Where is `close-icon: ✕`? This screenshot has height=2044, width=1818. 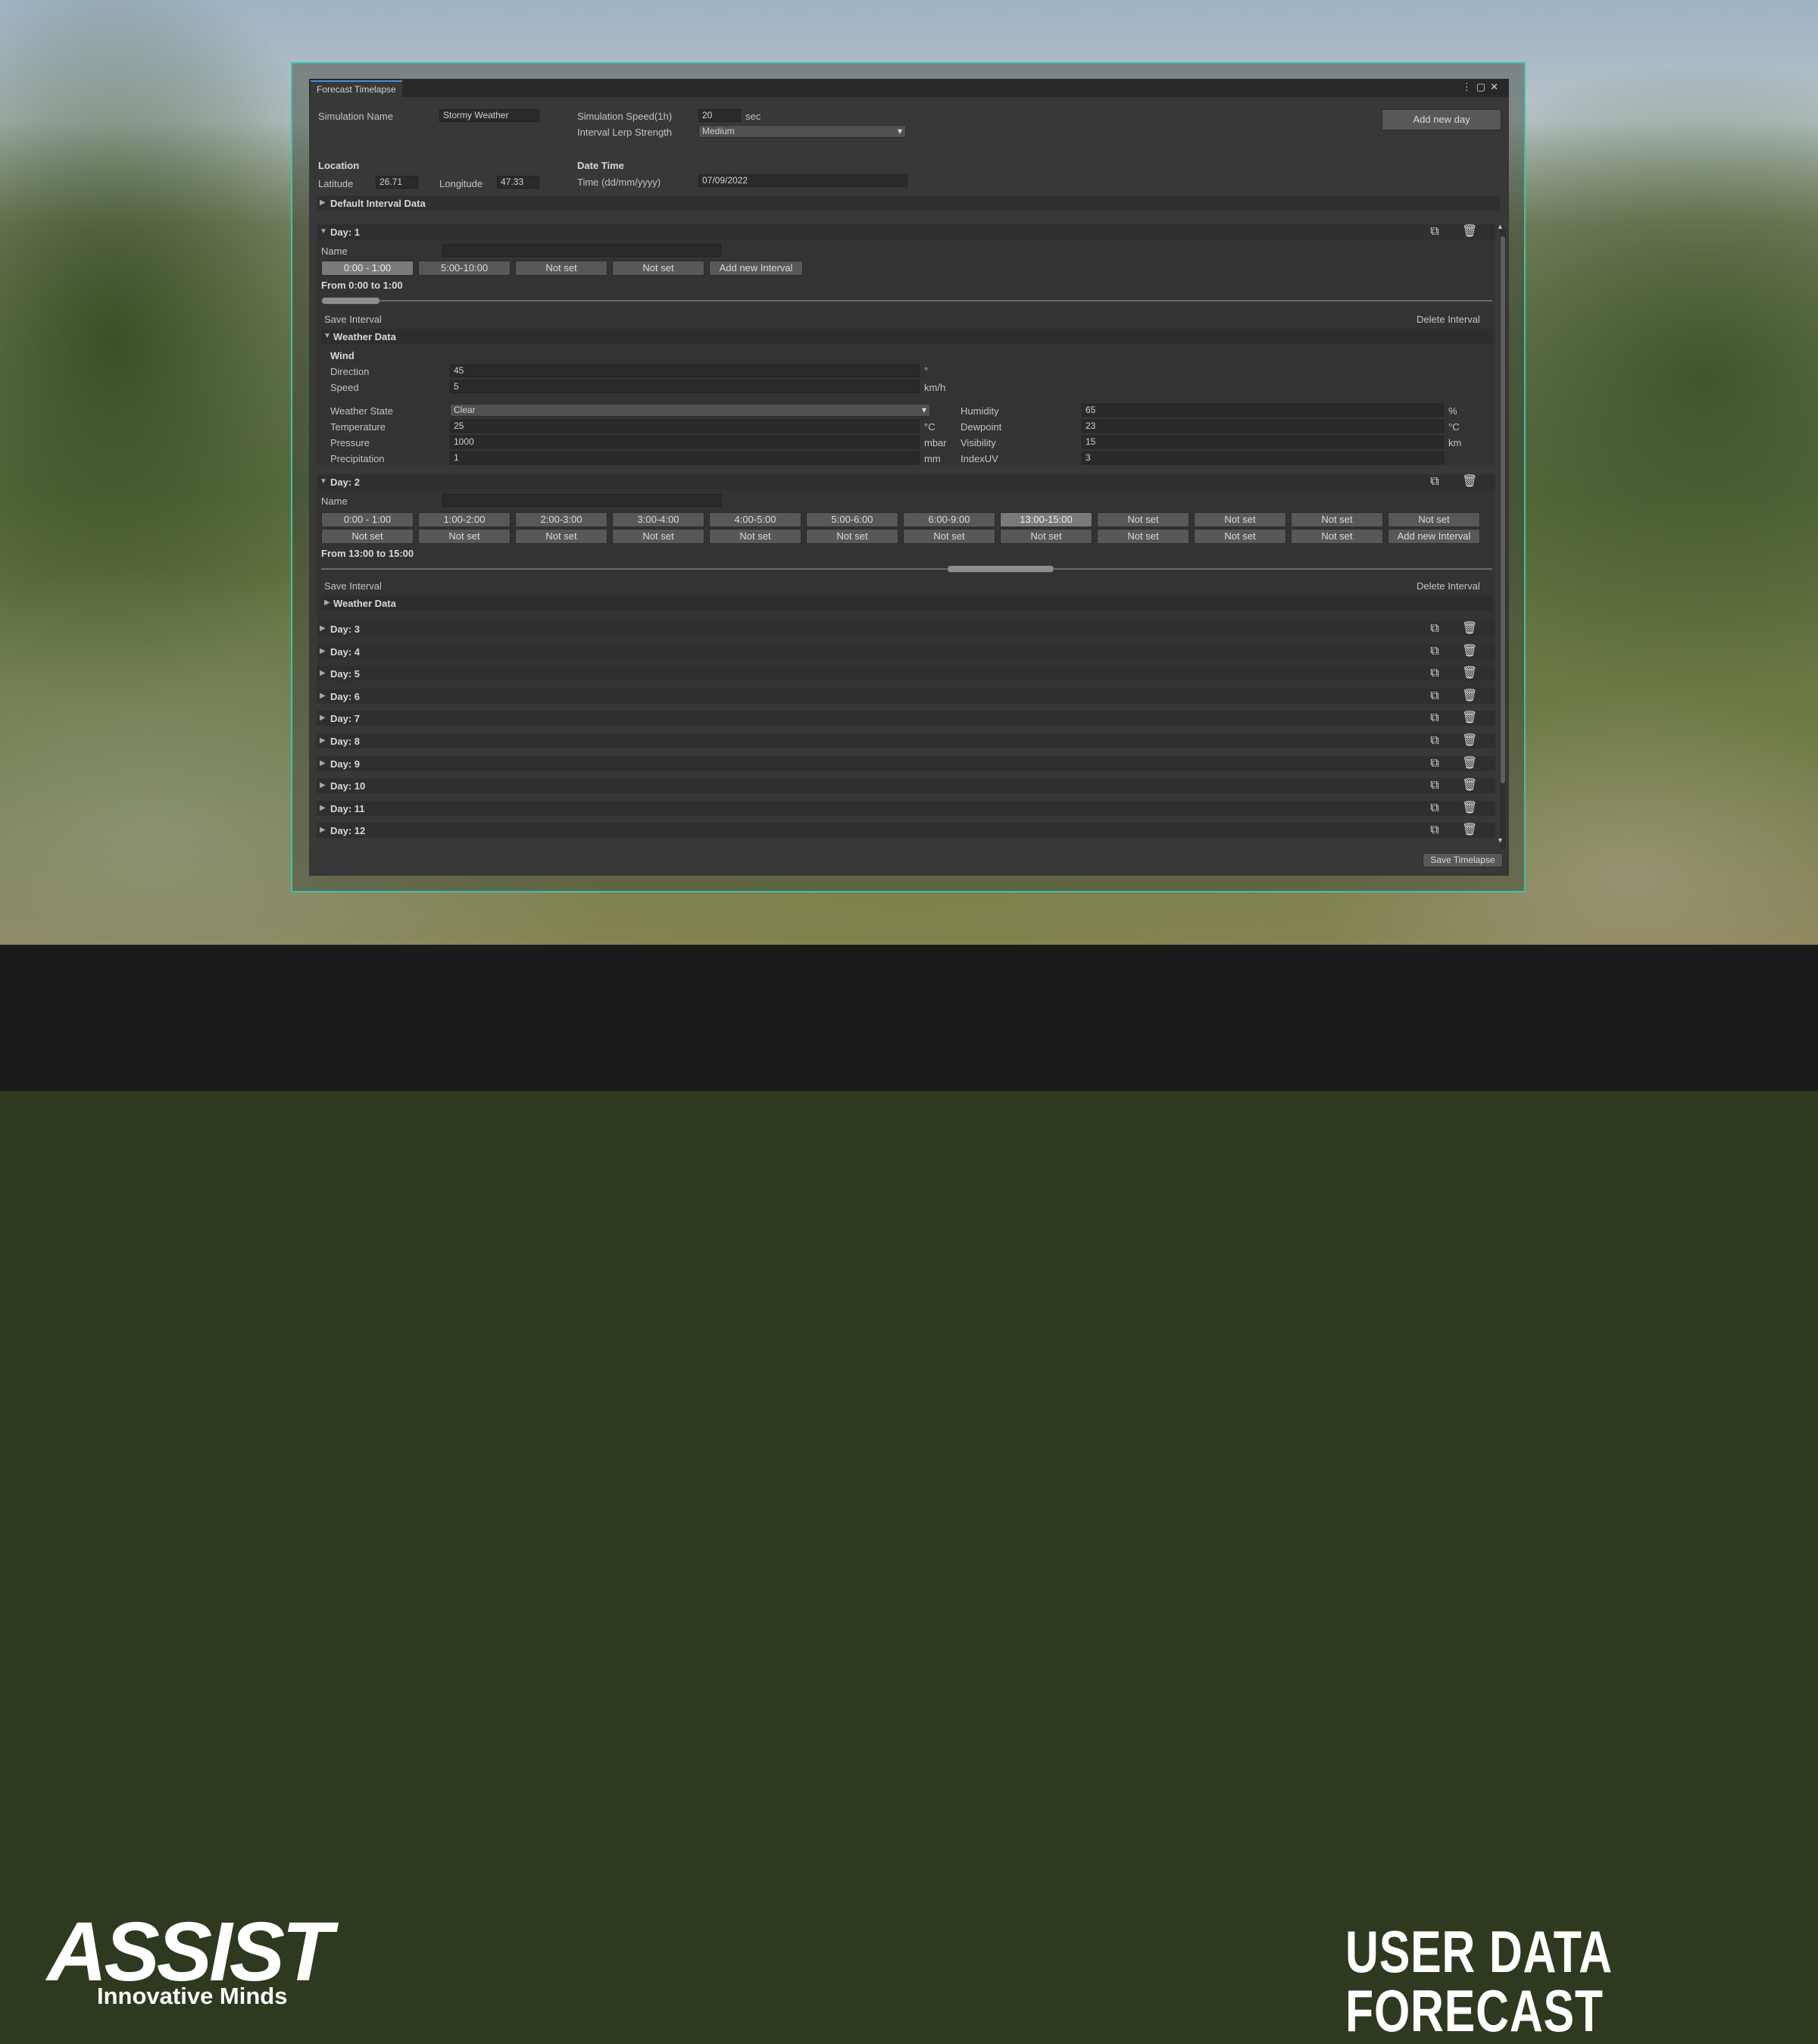 close-icon: ✕ is located at coordinates (1496, 86).